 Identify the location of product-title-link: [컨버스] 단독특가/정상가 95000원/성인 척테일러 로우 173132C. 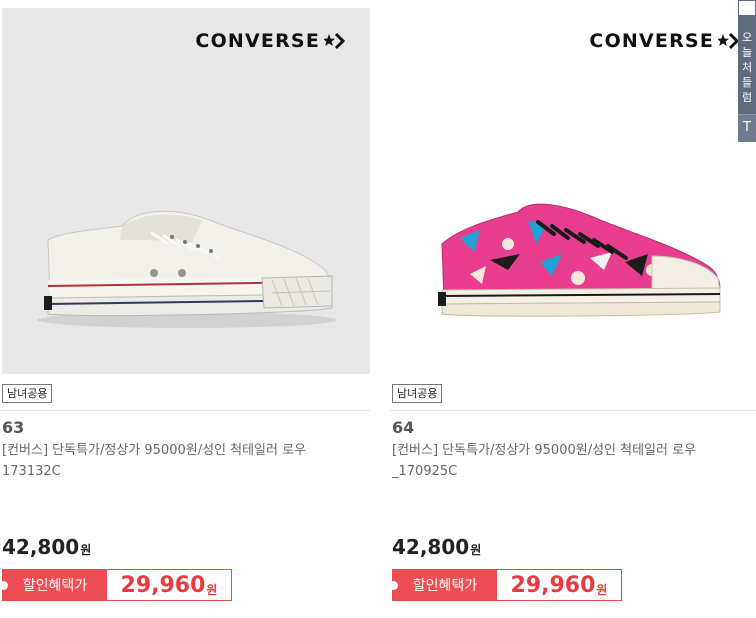
(182, 461).